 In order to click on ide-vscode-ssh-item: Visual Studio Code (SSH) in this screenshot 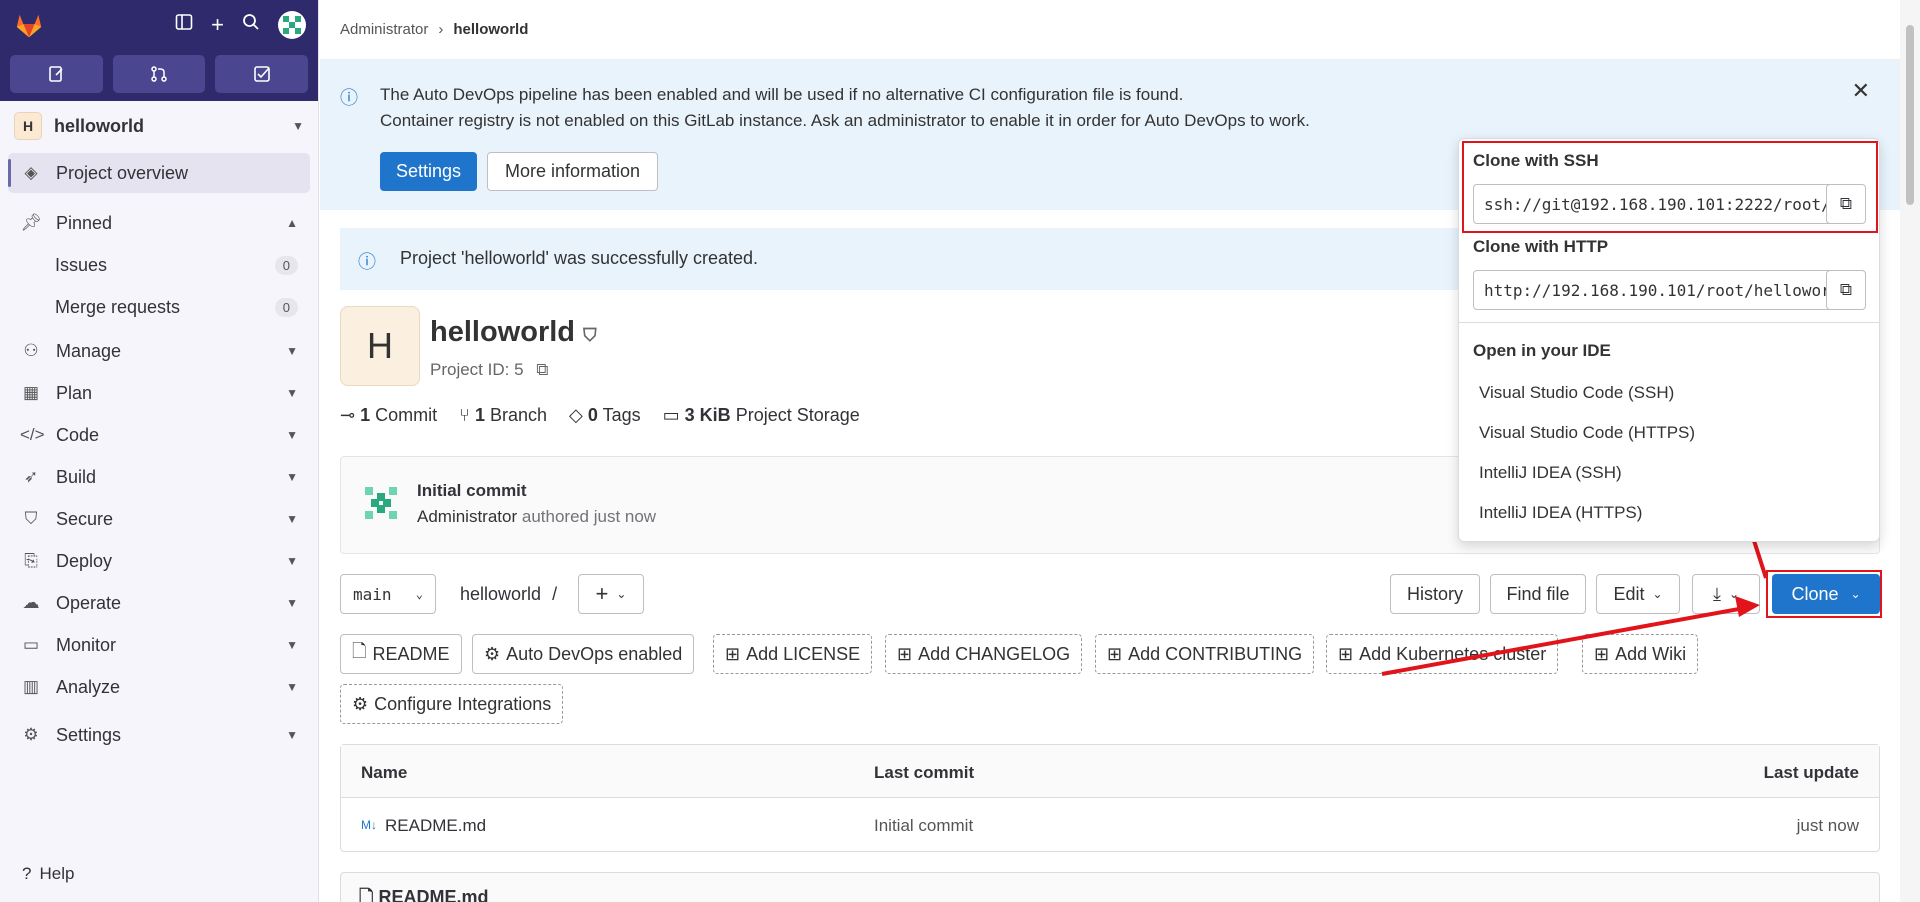, I will do `click(1576, 393)`.